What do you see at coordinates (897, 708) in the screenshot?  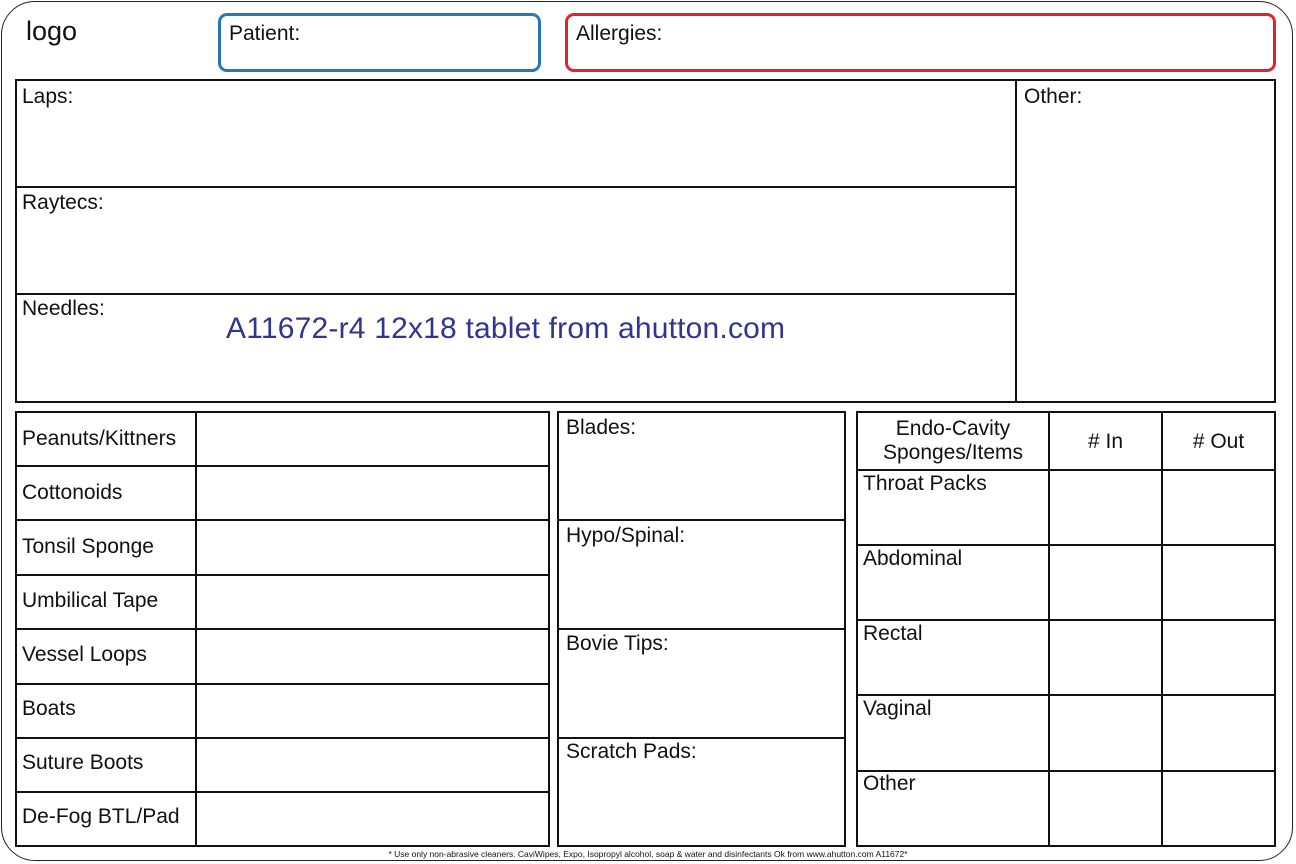 I see `row-label-vaginal: Vaginal` at bounding box center [897, 708].